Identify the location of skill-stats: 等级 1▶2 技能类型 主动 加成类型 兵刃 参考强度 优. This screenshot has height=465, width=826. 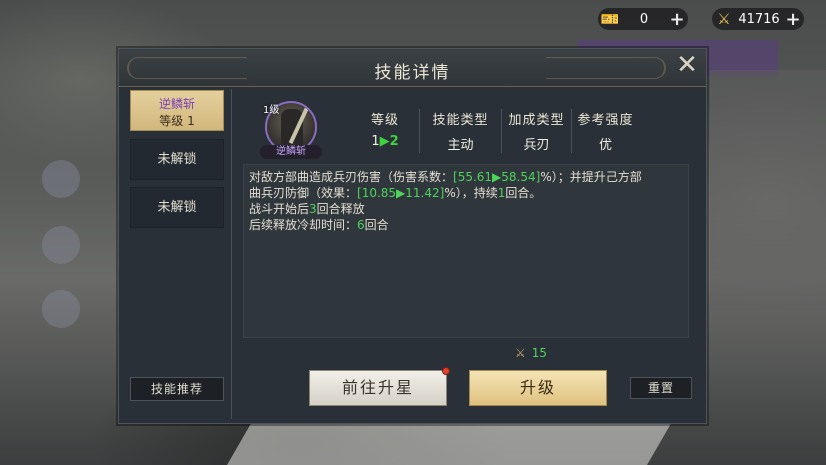
(495, 131).